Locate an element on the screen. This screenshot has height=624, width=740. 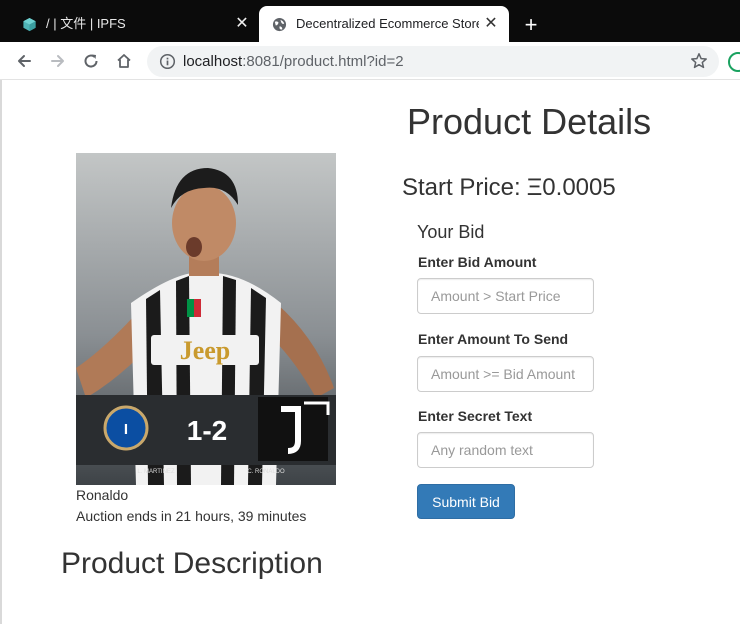
star-icon is located at coordinates (699, 61).